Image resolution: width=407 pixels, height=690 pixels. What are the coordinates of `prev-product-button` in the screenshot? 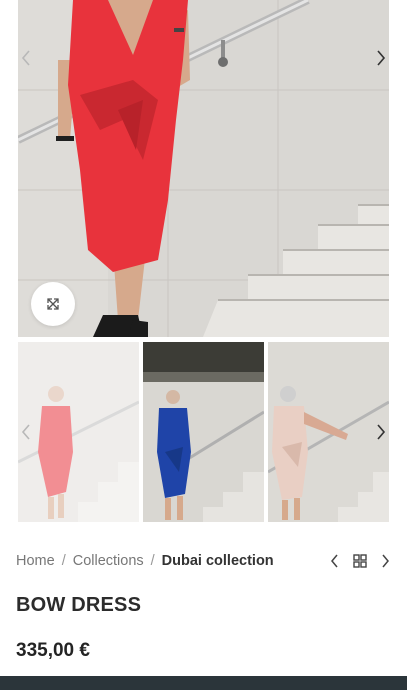 It's located at (334, 561).